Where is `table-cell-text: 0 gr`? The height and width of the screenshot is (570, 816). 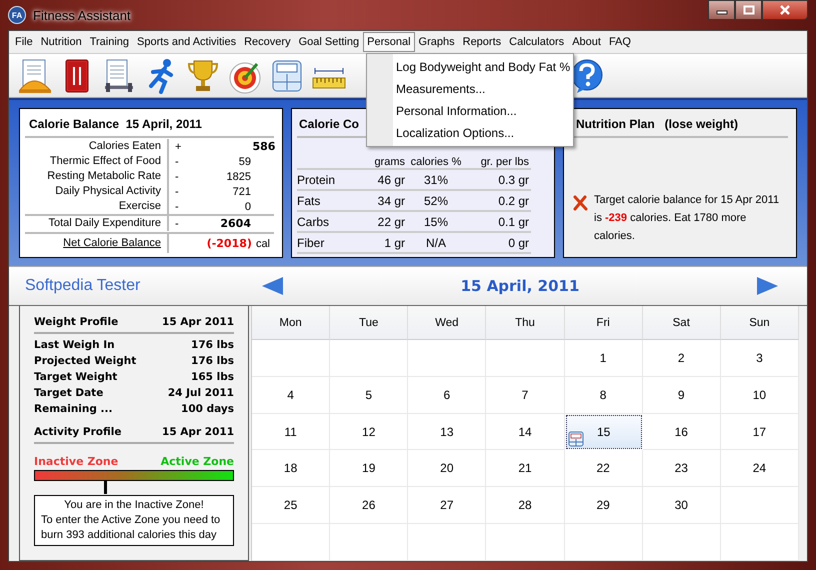
table-cell-text: 0 gr is located at coordinates (518, 243).